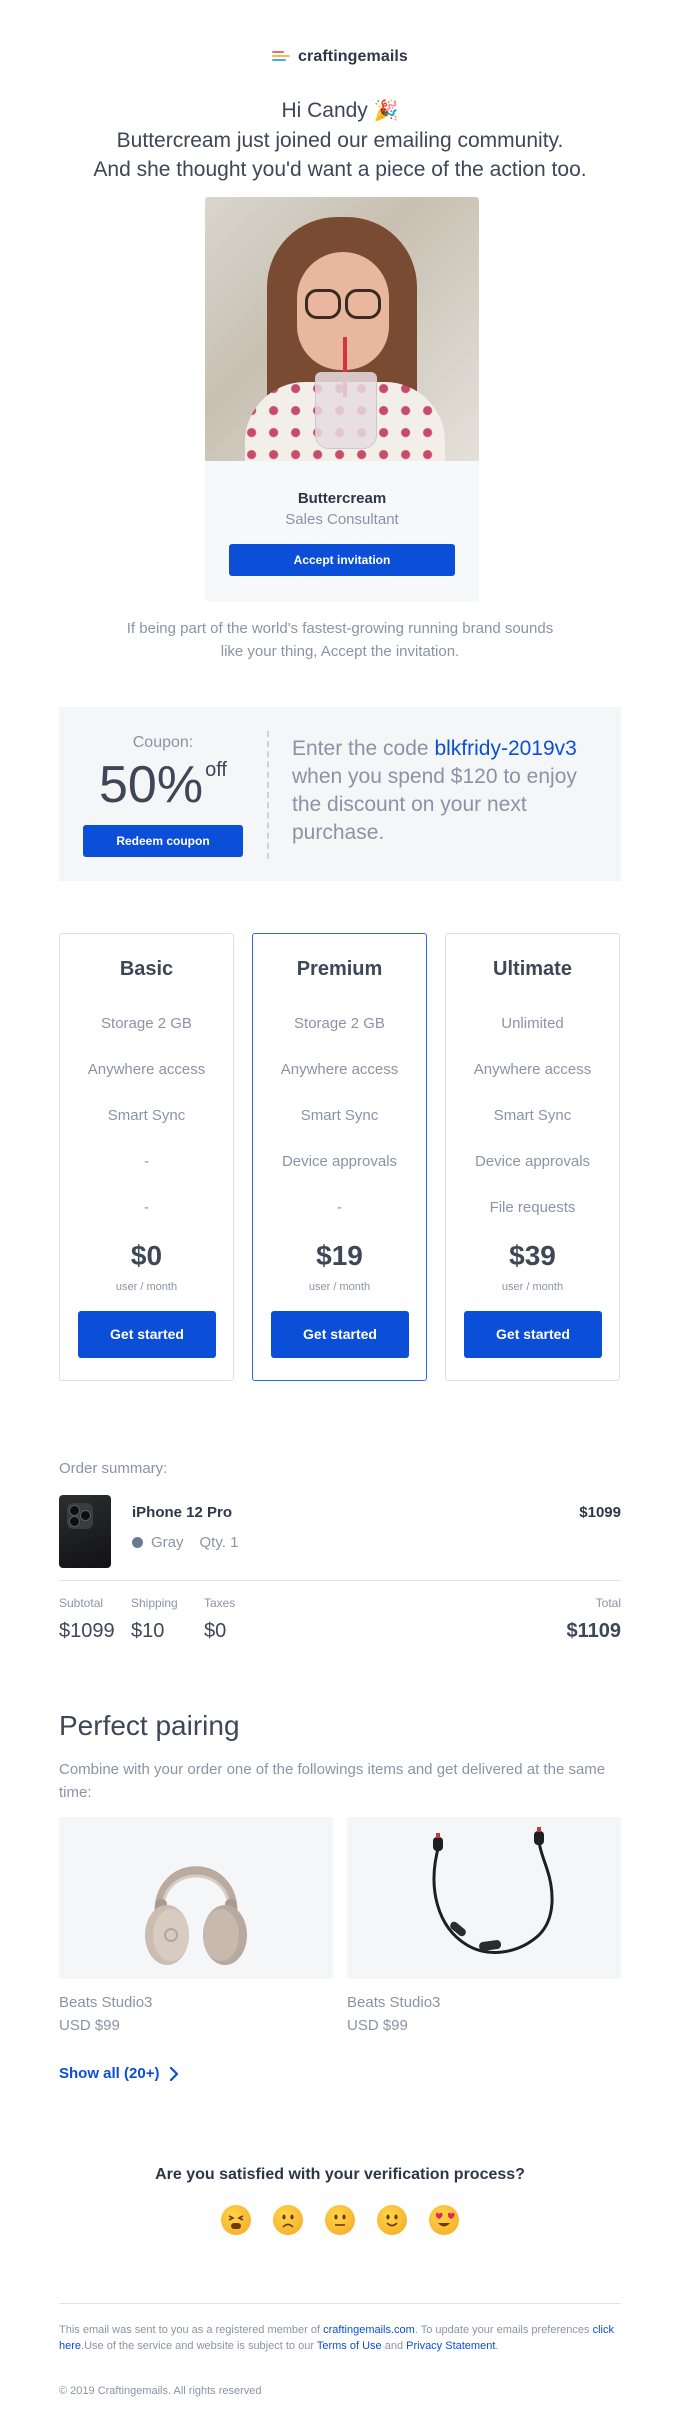 This screenshot has height=2431, width=680. What do you see at coordinates (386, 111) in the screenshot?
I see `party-popper-icon: 🎉` at bounding box center [386, 111].